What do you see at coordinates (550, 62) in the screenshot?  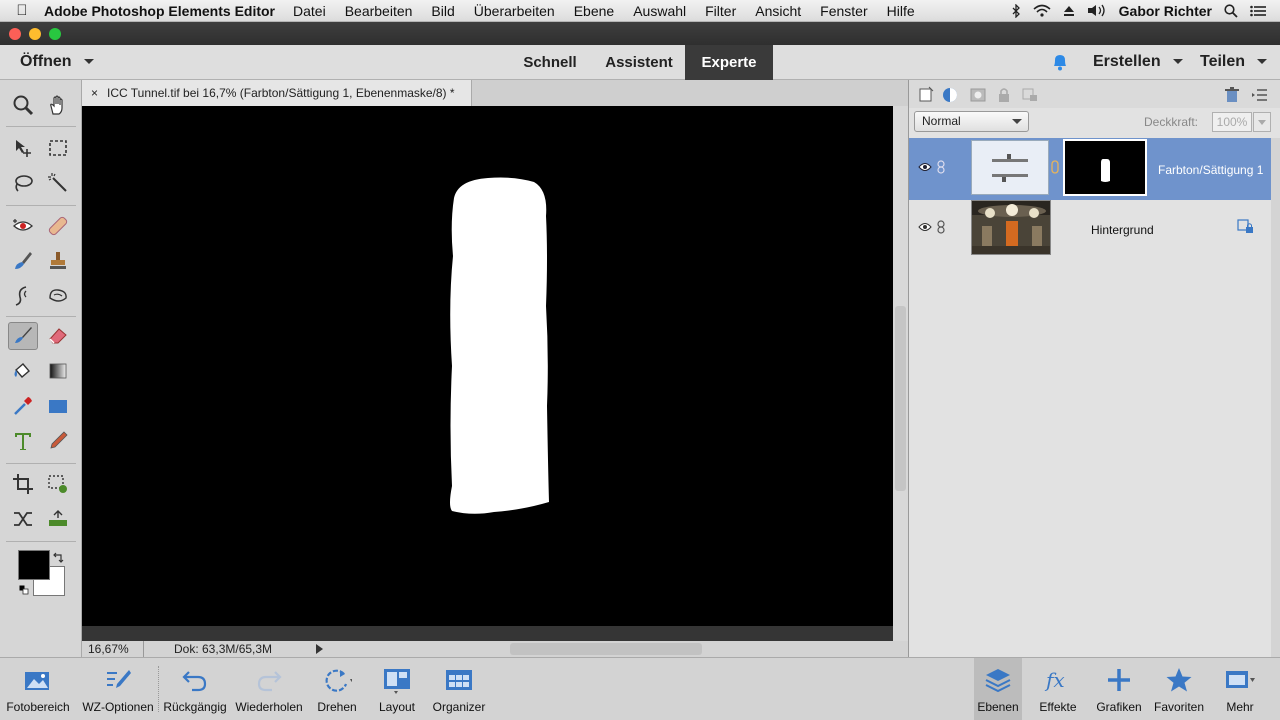 I see `tab-schnell: Schnell` at bounding box center [550, 62].